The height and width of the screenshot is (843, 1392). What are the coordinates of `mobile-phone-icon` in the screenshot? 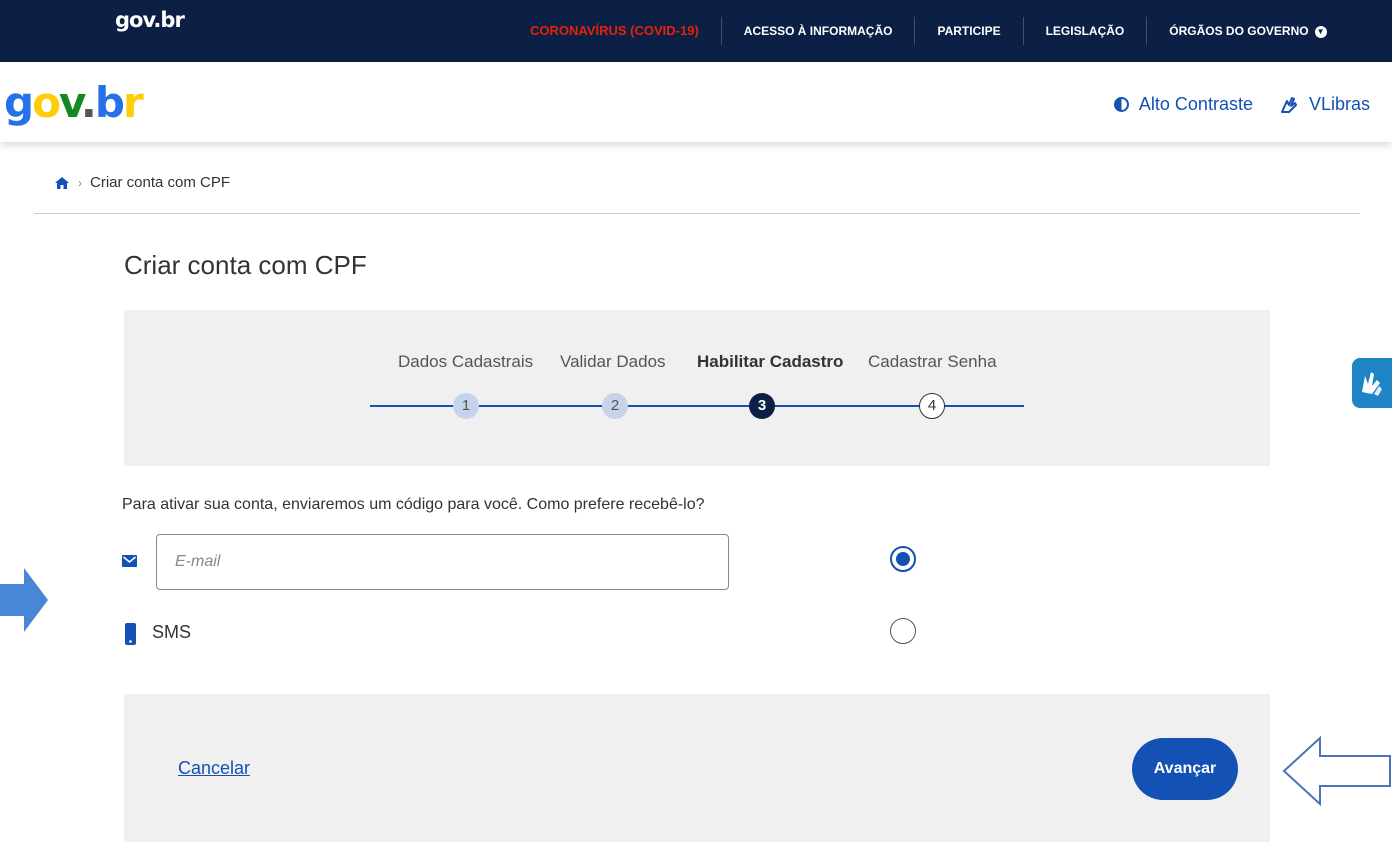 It's located at (130, 634).